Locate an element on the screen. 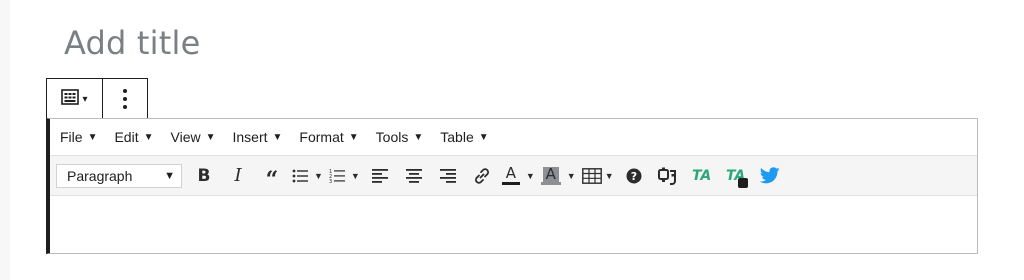  numbered-list-icon: 1 2 3 is located at coordinates (337, 176).